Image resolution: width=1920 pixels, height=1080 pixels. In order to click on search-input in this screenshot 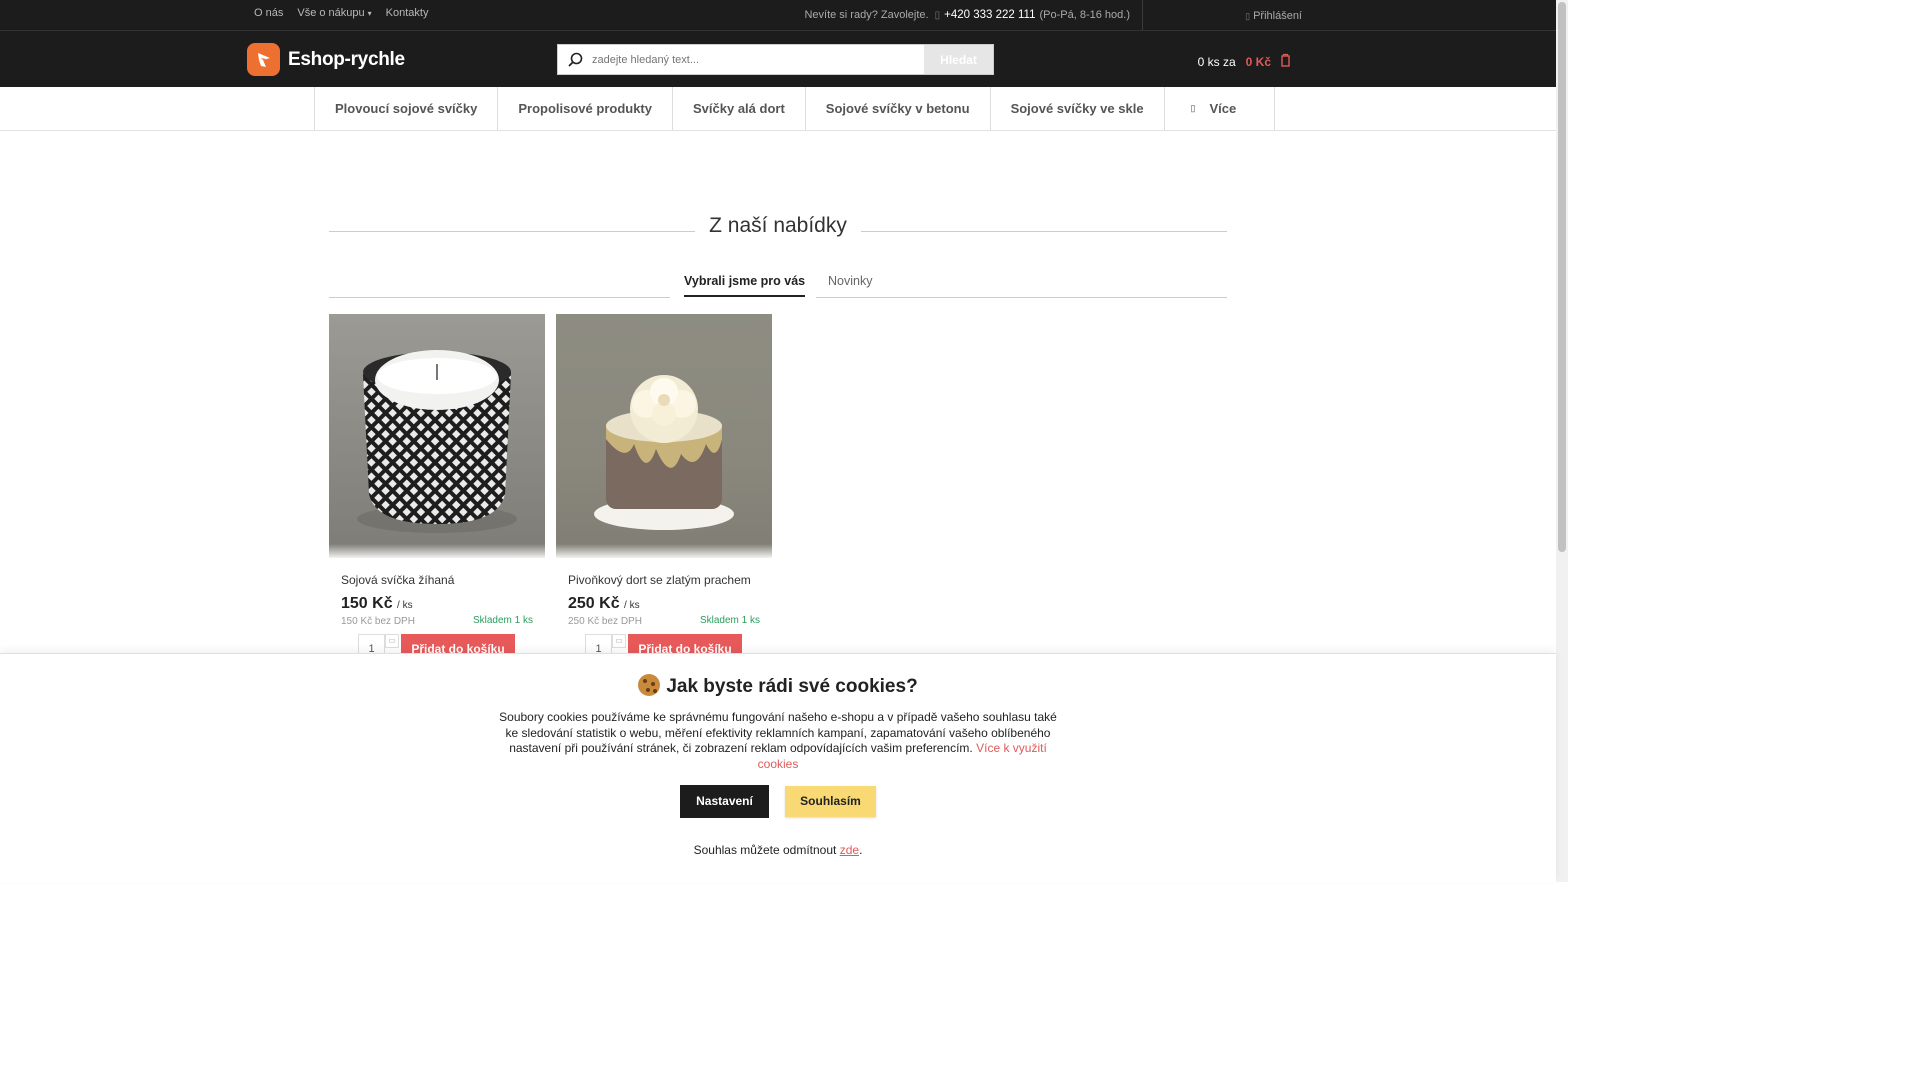, I will do `click(758, 59)`.